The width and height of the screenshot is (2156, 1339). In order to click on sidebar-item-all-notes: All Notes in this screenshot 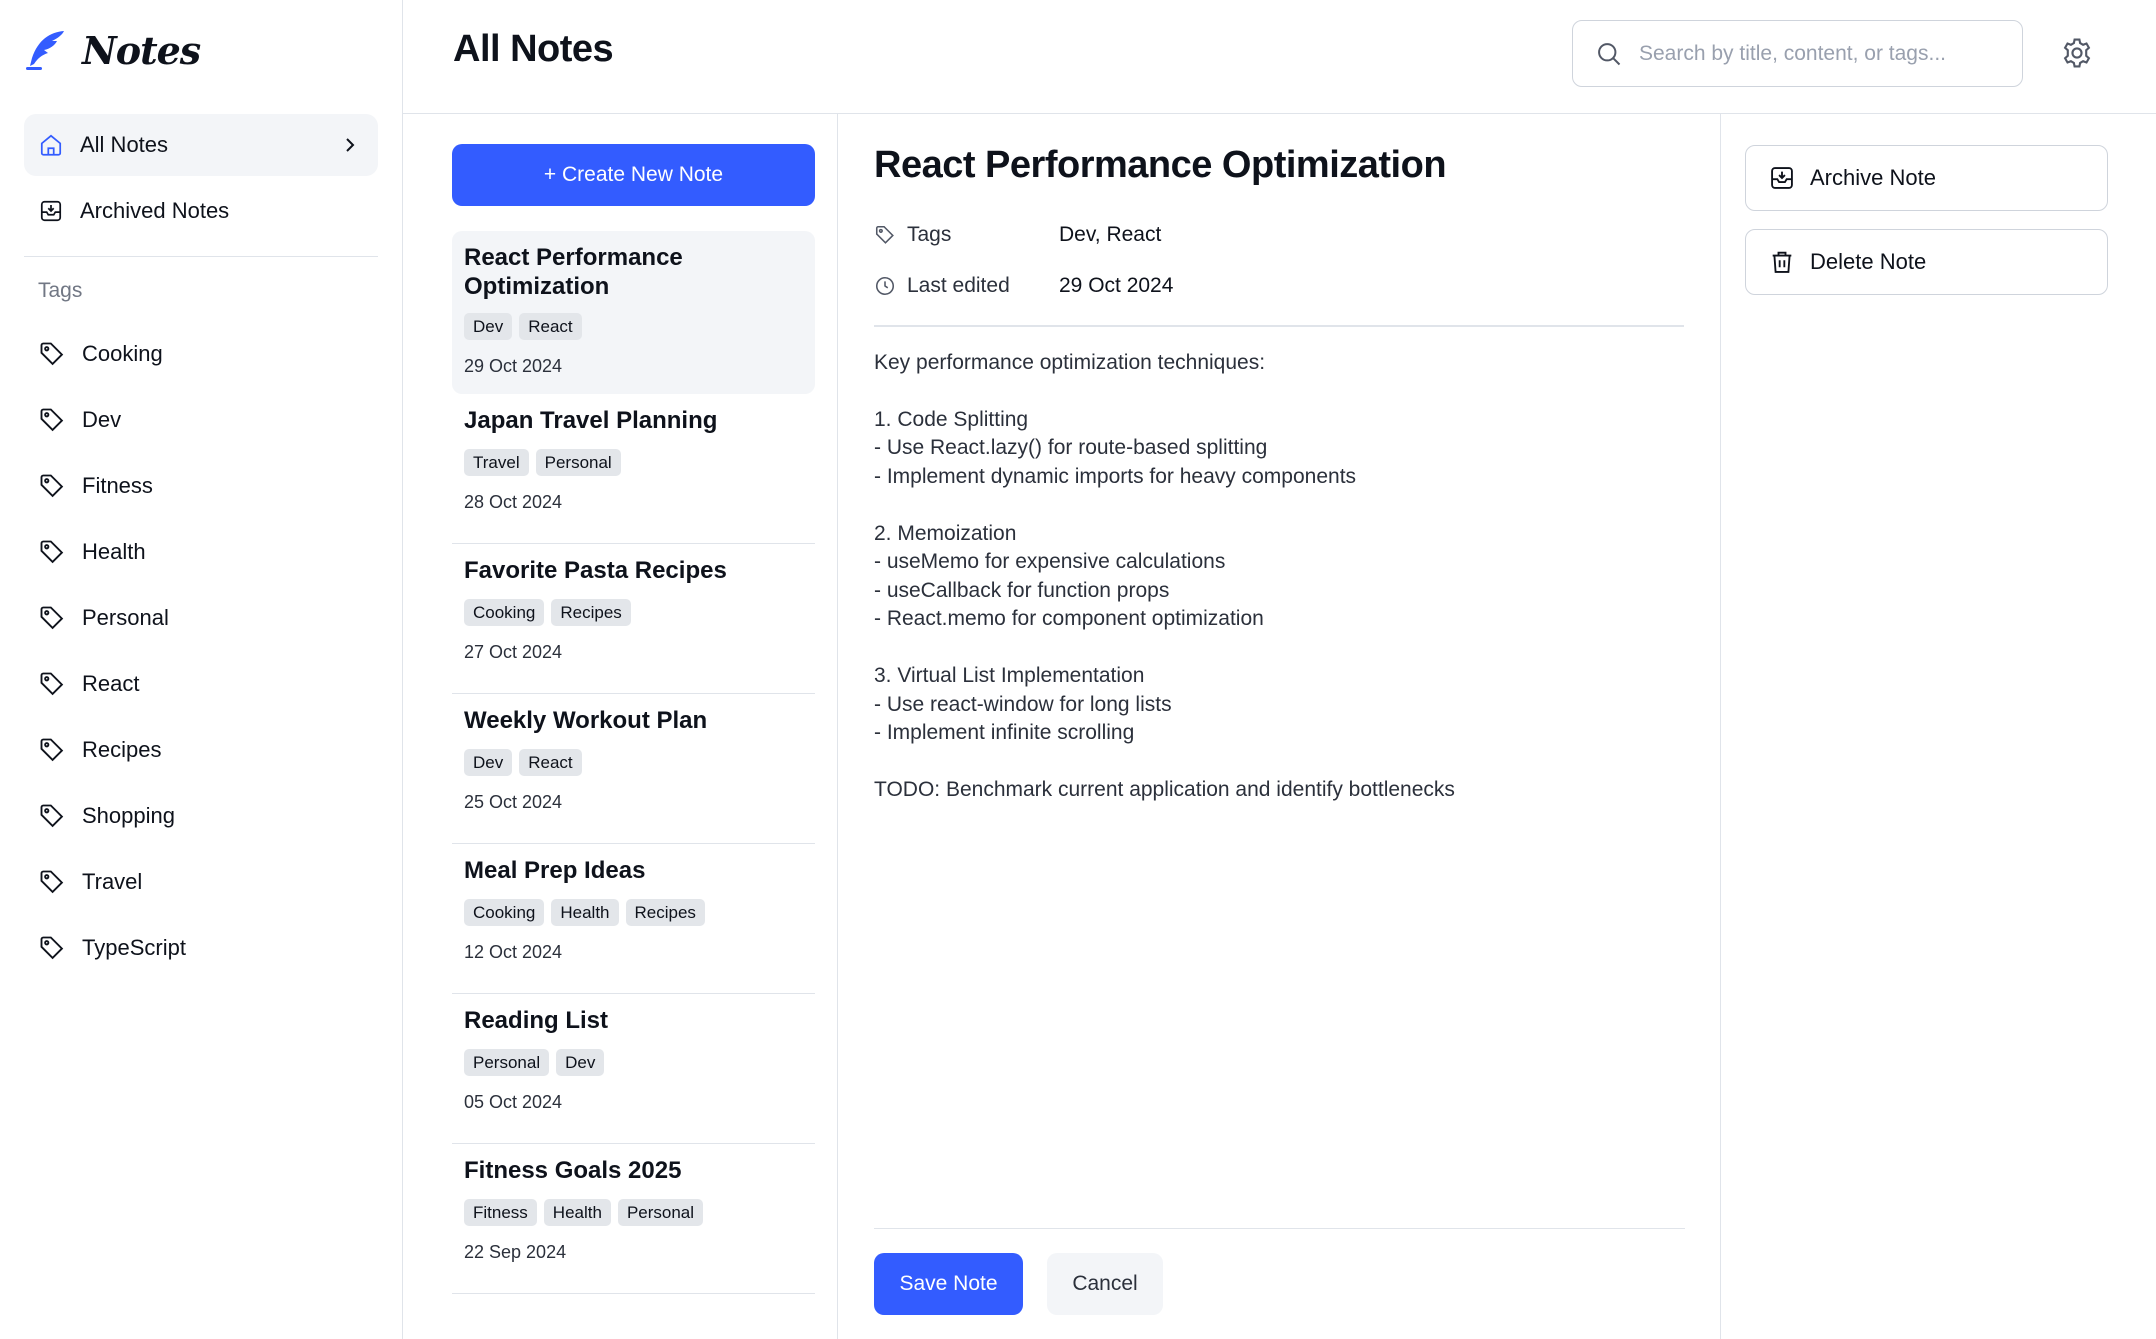, I will do `click(201, 145)`.